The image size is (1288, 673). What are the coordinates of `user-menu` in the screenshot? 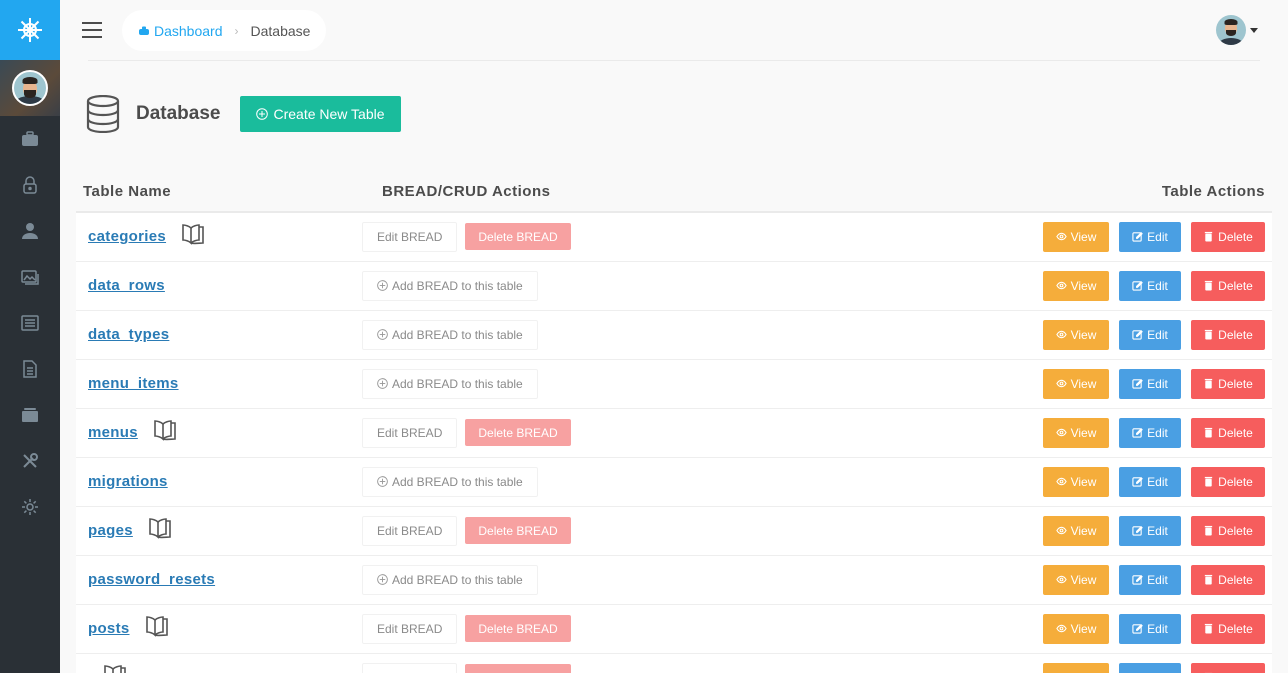 It's located at (1237, 30).